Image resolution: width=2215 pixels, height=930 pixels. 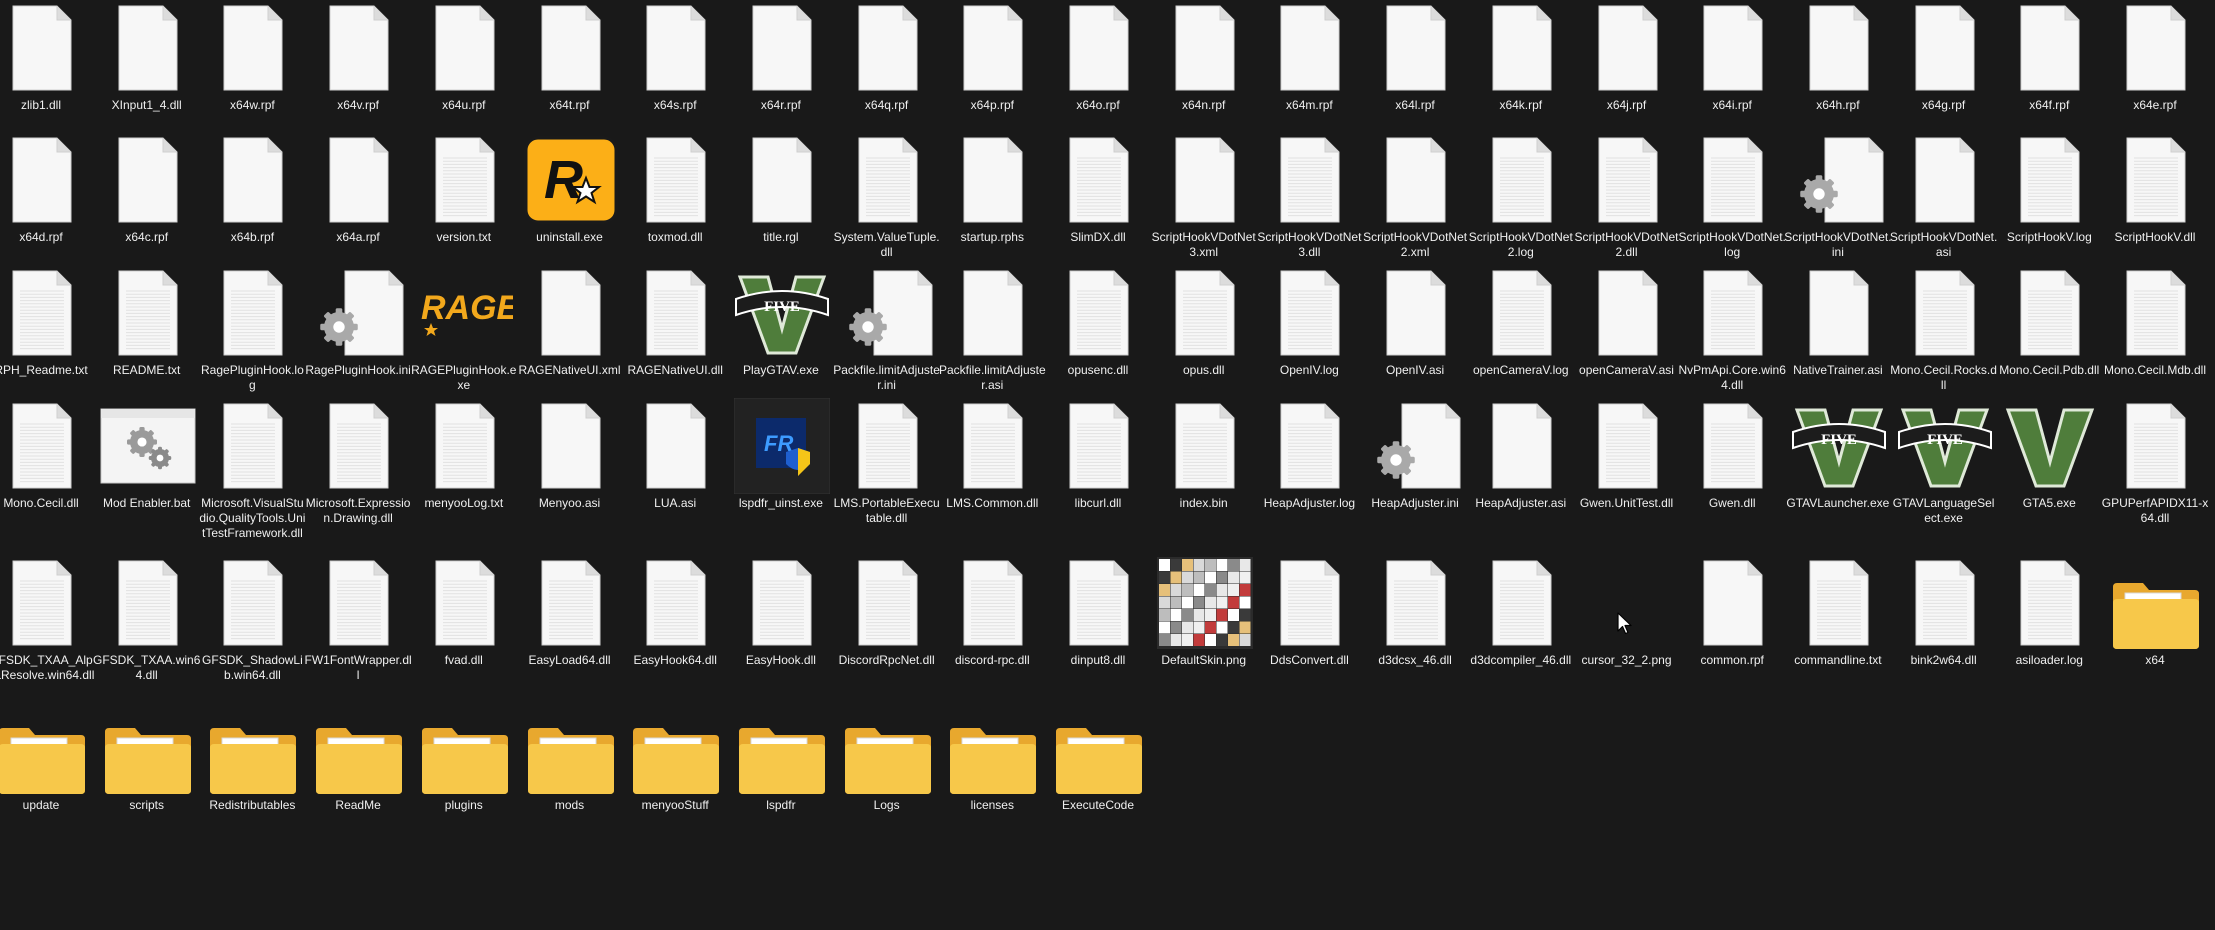 I want to click on file-item: Mono.Cecil.Pdb.dll, so click(x=2050, y=338).